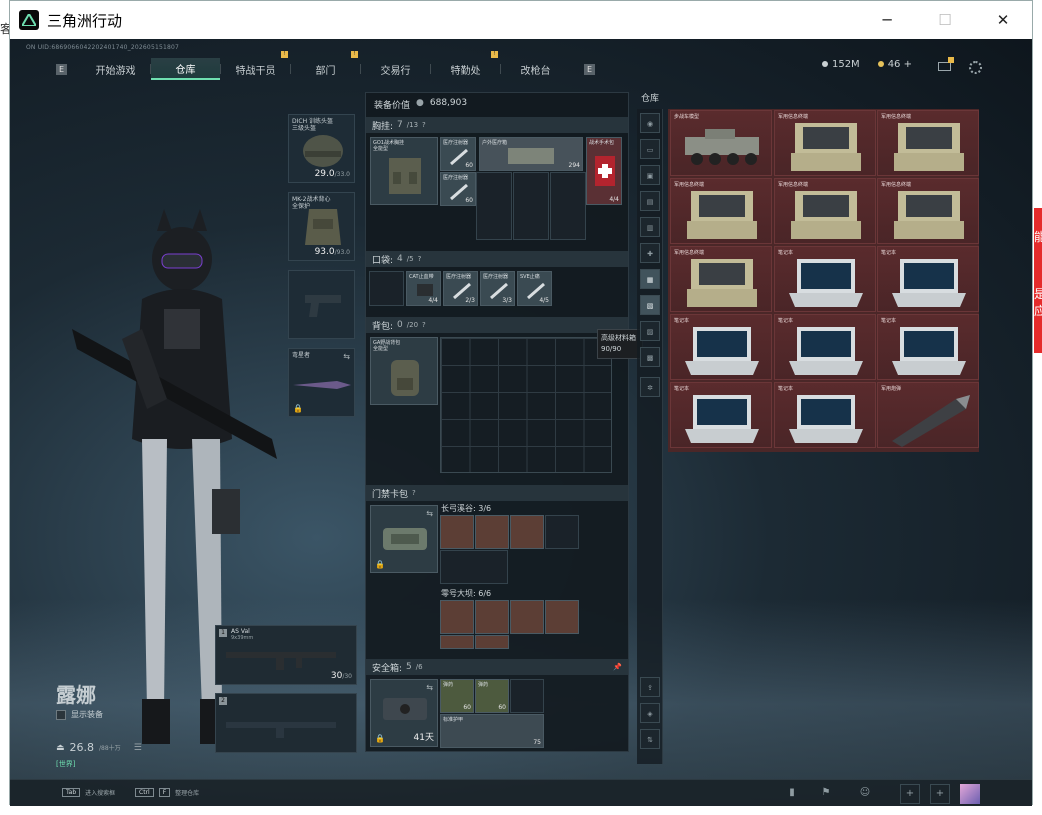 Image resolution: width=1042 pixels, height=815 pixels. I want to click on hotkey-sort: Ctrl F 整理仓库, so click(167, 792).